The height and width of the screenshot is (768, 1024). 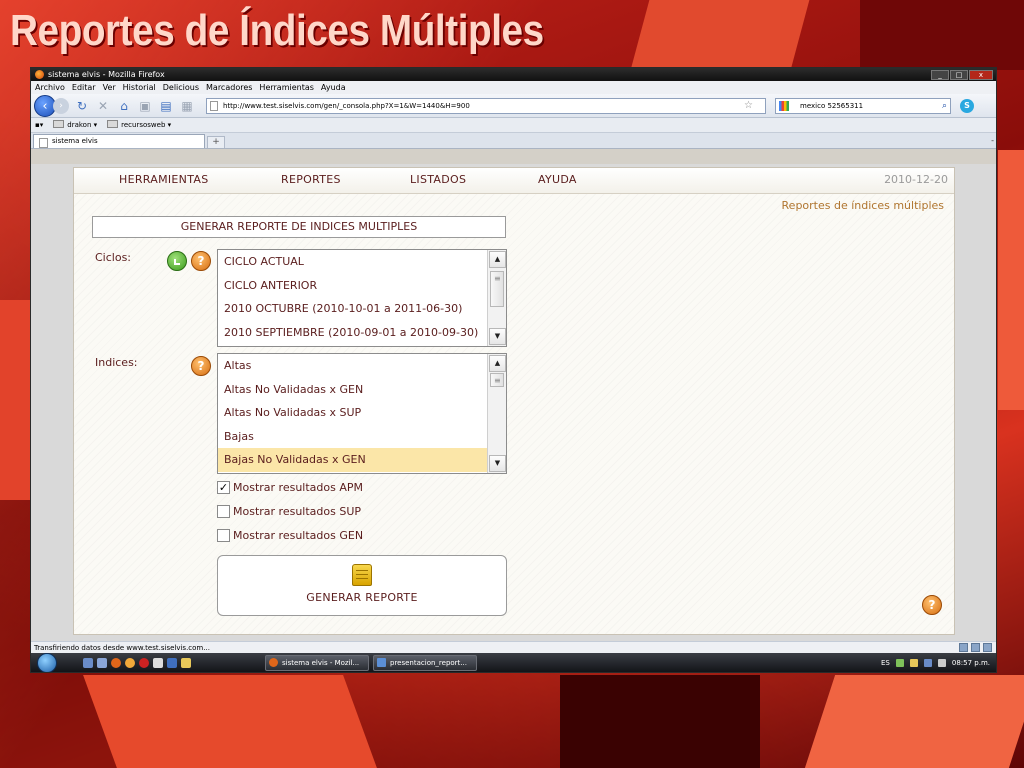 What do you see at coordinates (971, 663) in the screenshot?
I see `taskbar-clock: 08:57 p.m.` at bounding box center [971, 663].